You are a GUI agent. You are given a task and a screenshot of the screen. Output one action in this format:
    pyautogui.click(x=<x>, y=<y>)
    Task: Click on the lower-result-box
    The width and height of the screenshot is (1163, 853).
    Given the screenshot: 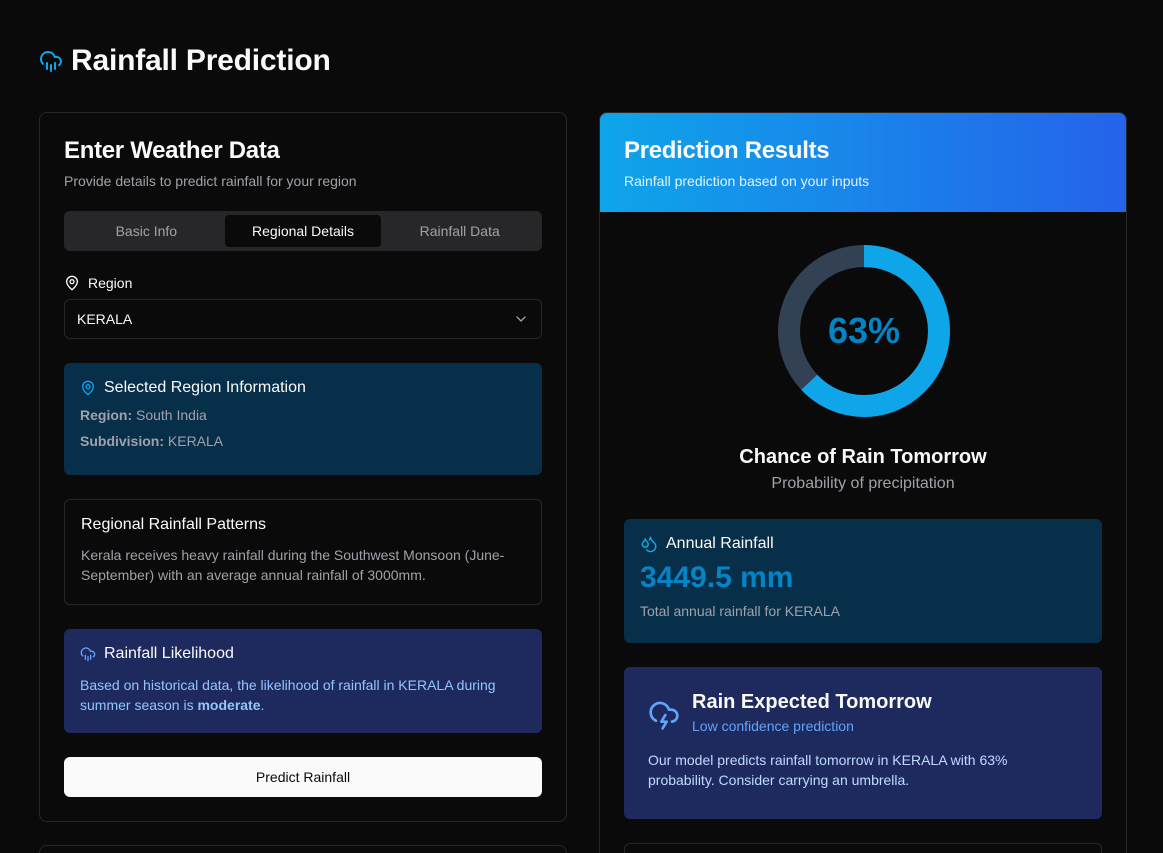 What is the action you would take?
    pyautogui.click(x=863, y=848)
    